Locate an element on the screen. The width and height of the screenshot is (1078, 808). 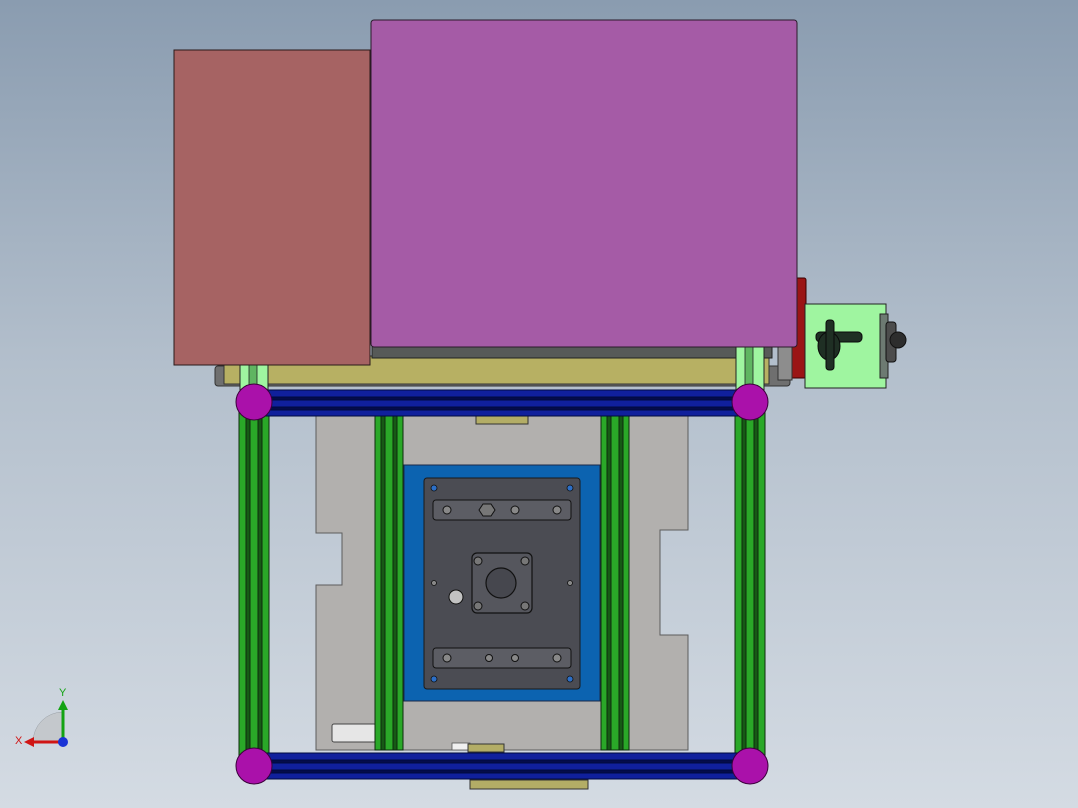
z-axis-dot is located at coordinates (63, 742).